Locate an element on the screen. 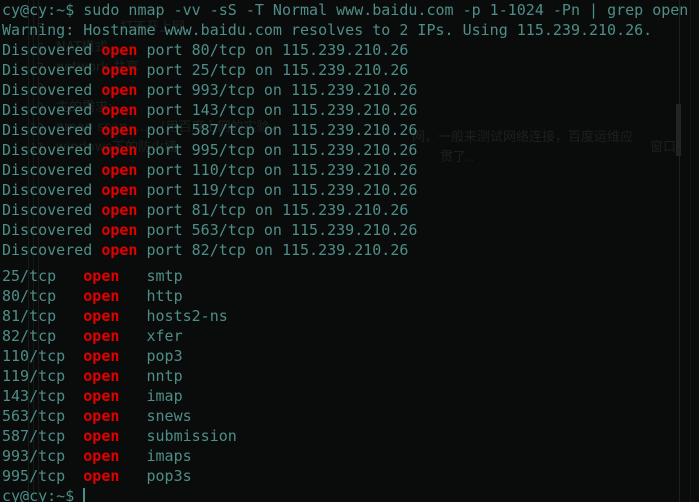  service-cell: smtp is located at coordinates (151, 276).